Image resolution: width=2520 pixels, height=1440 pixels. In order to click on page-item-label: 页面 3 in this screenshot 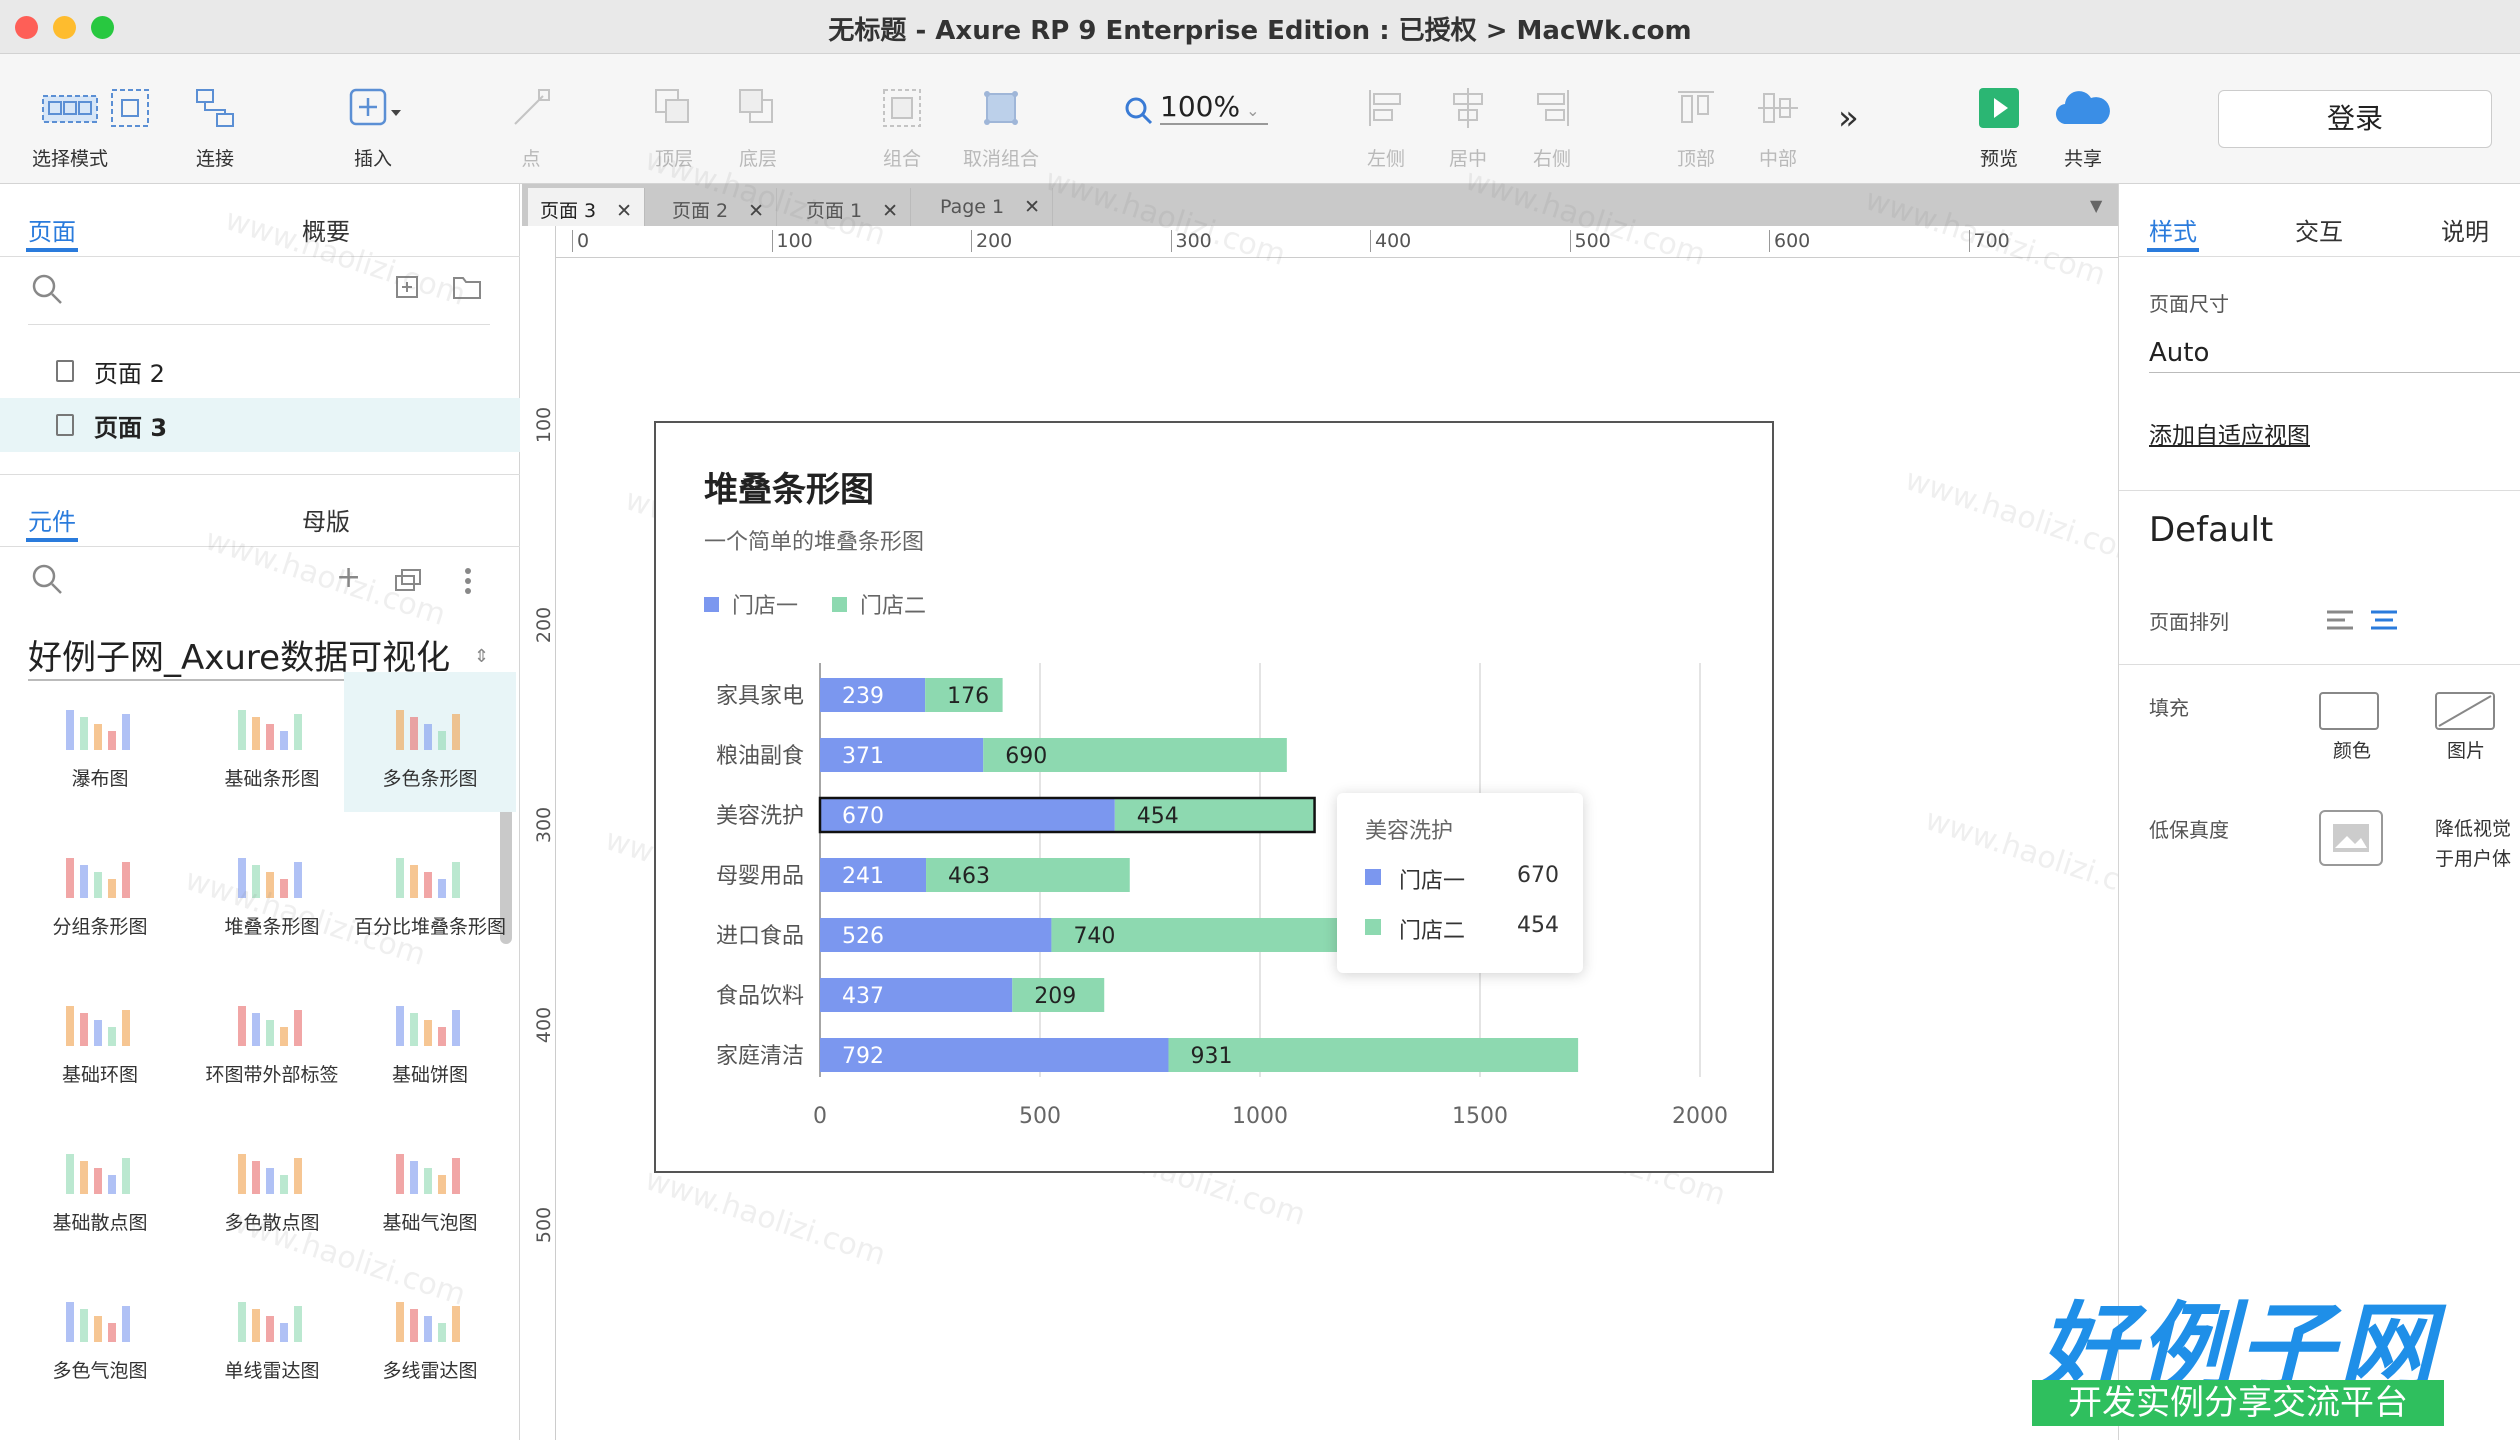, I will do `click(131, 427)`.